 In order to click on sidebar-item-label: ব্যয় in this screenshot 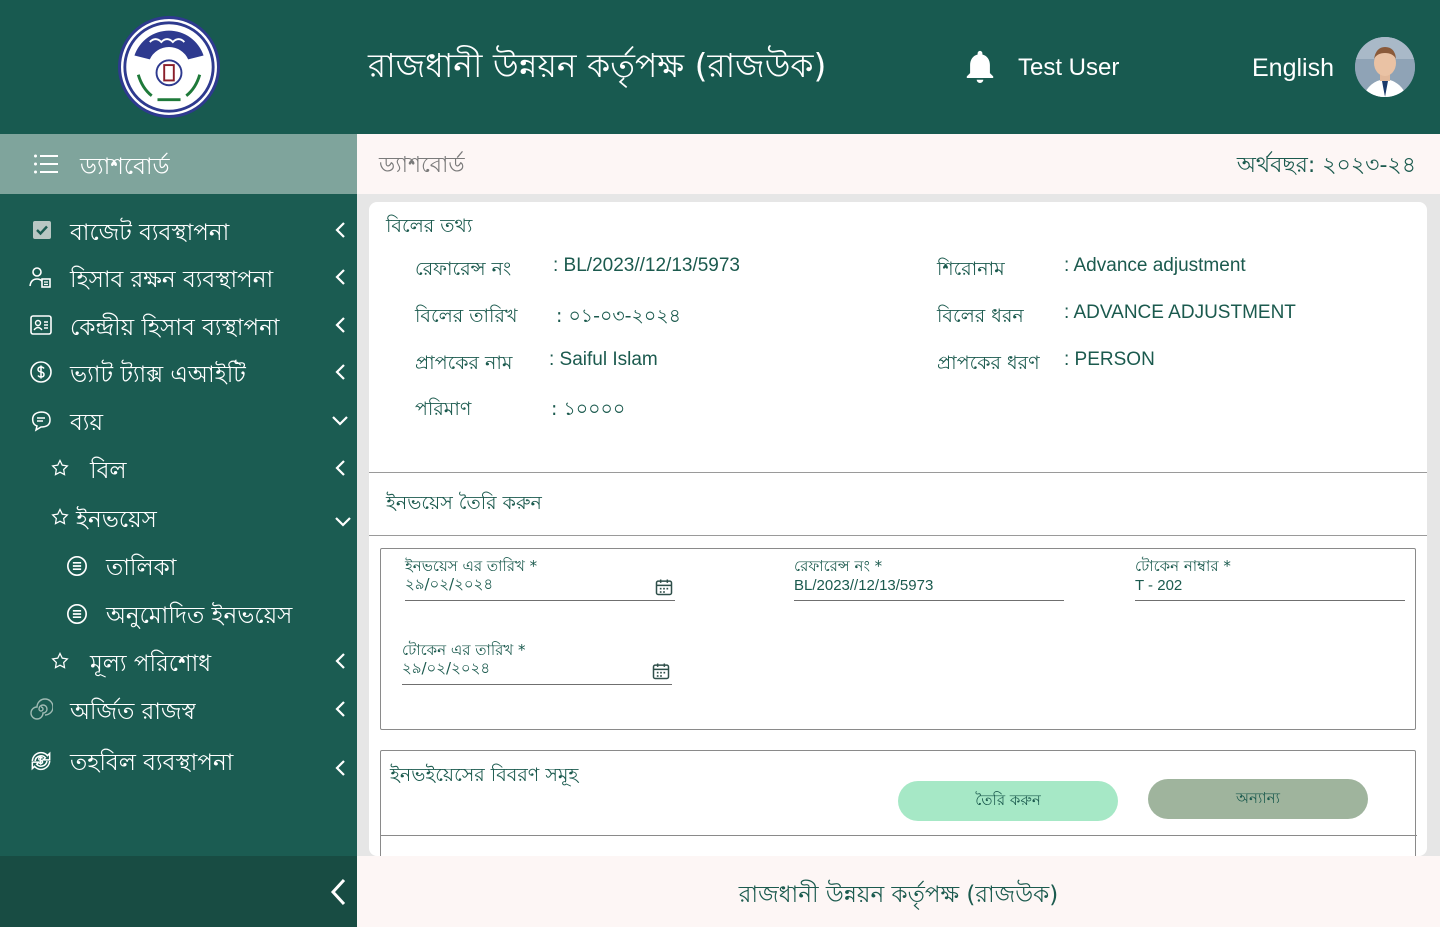, I will do `click(87, 423)`.